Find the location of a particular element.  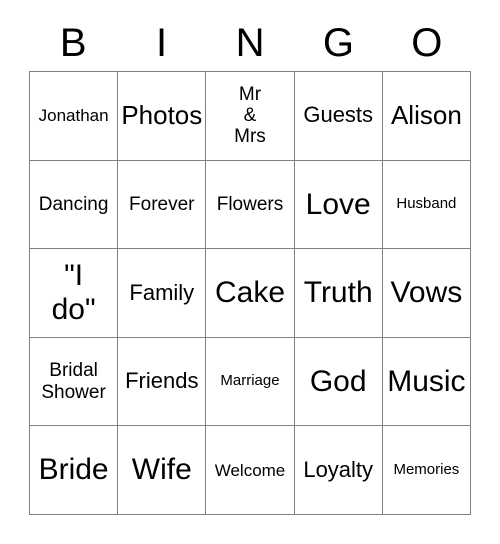

bingo-cell-g1: Guests is located at coordinates (338, 116).